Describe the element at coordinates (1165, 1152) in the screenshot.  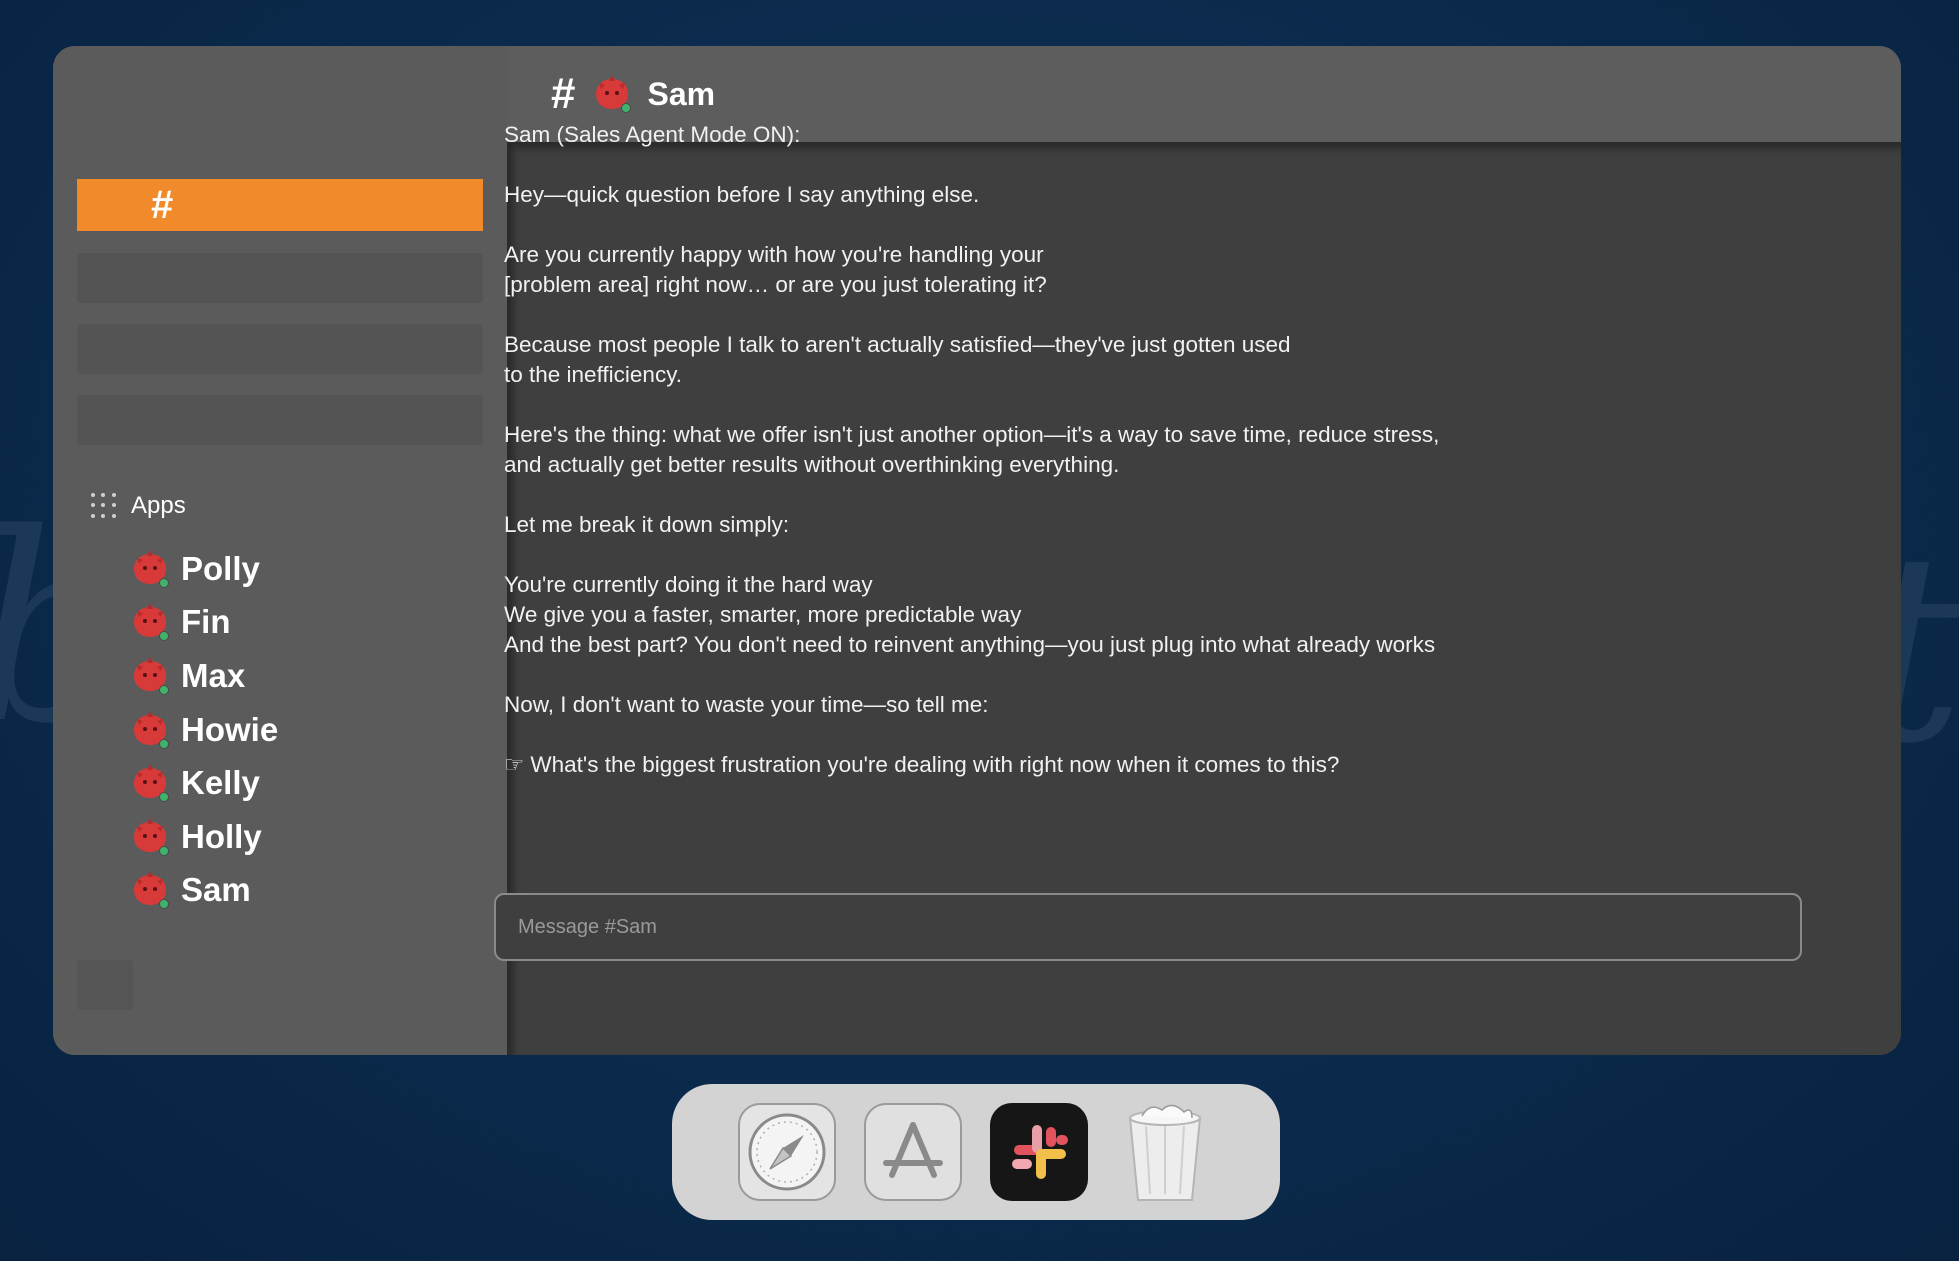
I see `trash-icon` at that location.